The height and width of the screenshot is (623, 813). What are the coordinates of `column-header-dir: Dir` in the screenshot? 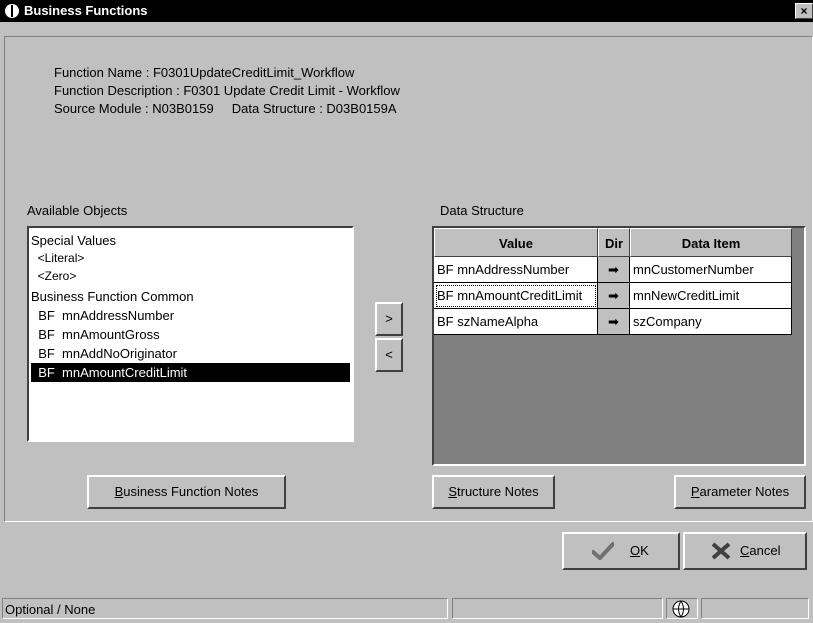 It's located at (614, 242).